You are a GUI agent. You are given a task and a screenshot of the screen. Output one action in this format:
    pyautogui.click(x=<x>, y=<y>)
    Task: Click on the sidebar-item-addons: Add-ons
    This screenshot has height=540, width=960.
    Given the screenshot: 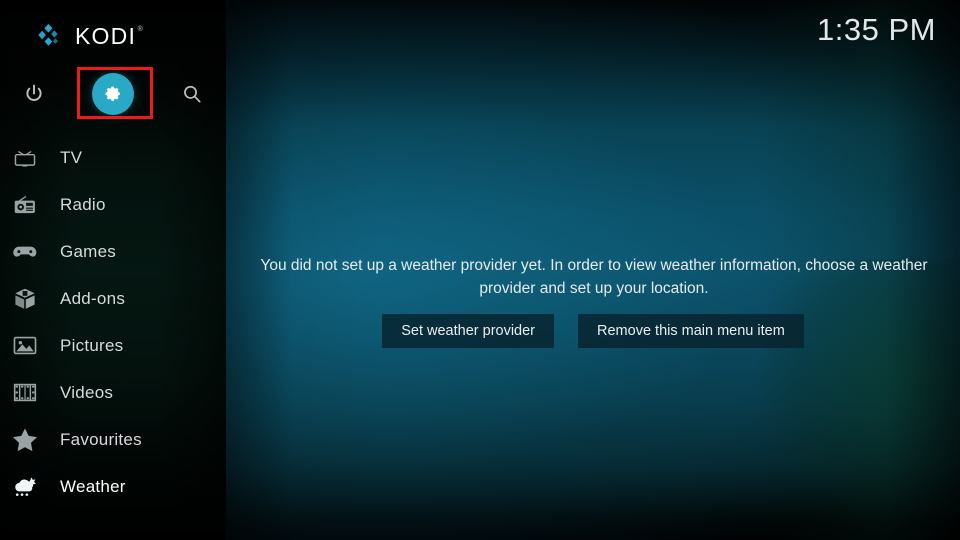 What is the action you would take?
    pyautogui.click(x=113, y=298)
    